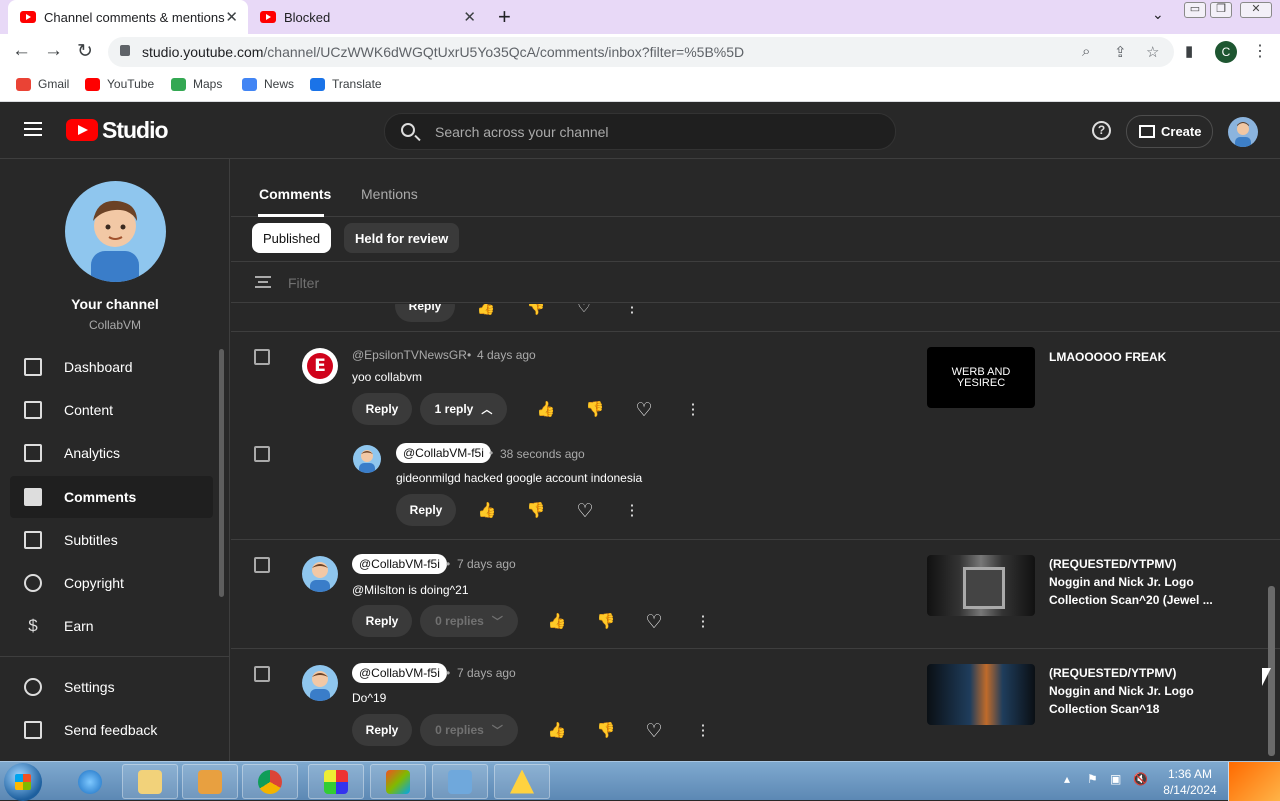 This screenshot has width=1280, height=801. I want to click on volume-muted-icon: 🔇, so click(1140, 779).